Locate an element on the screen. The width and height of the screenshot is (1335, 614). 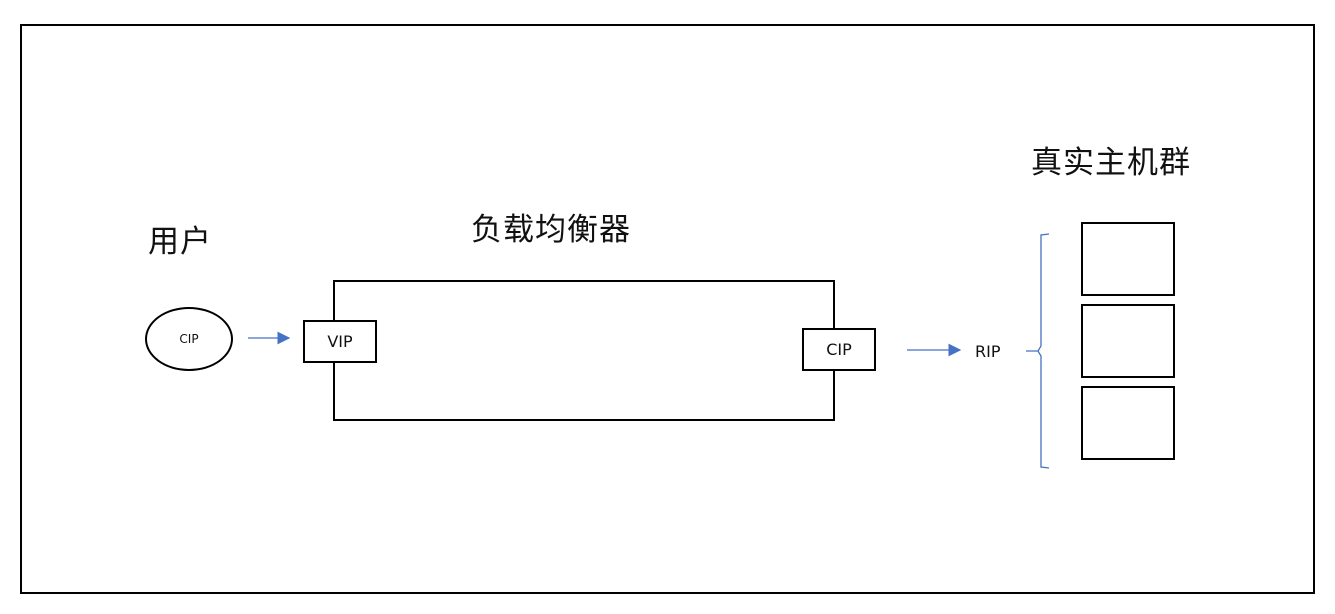
user-node-label: CIP is located at coordinates (189, 339).